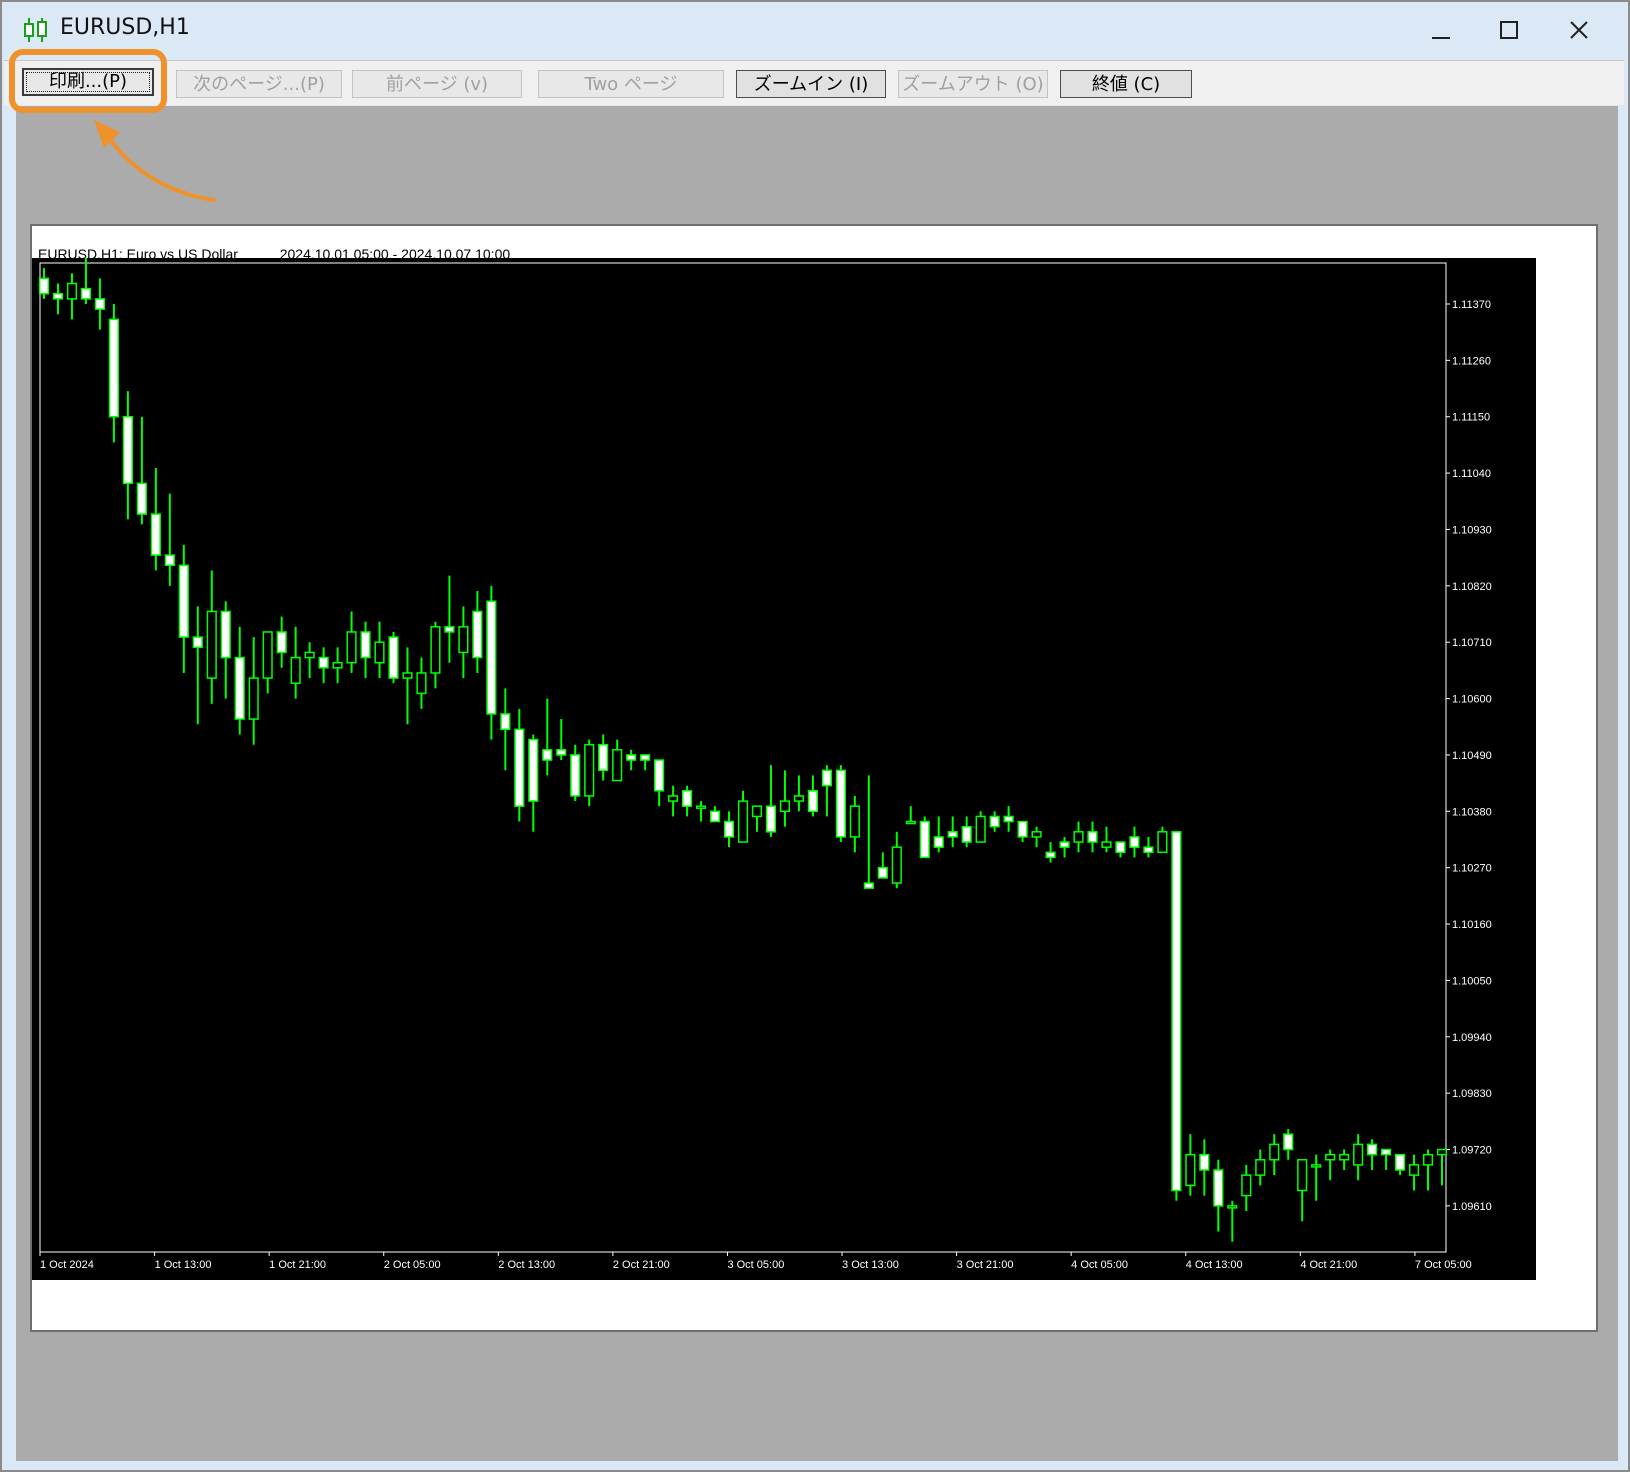 This screenshot has width=1630, height=1472. What do you see at coordinates (1443, 1265) in the screenshot?
I see `x-tick-label: 7 Oct 05:00` at bounding box center [1443, 1265].